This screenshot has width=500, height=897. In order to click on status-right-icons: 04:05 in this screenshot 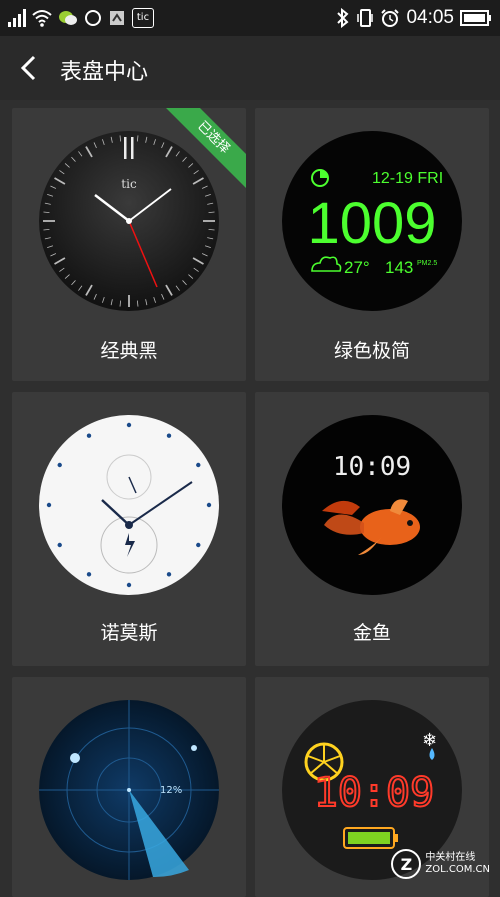, I will do `click(414, 18)`.